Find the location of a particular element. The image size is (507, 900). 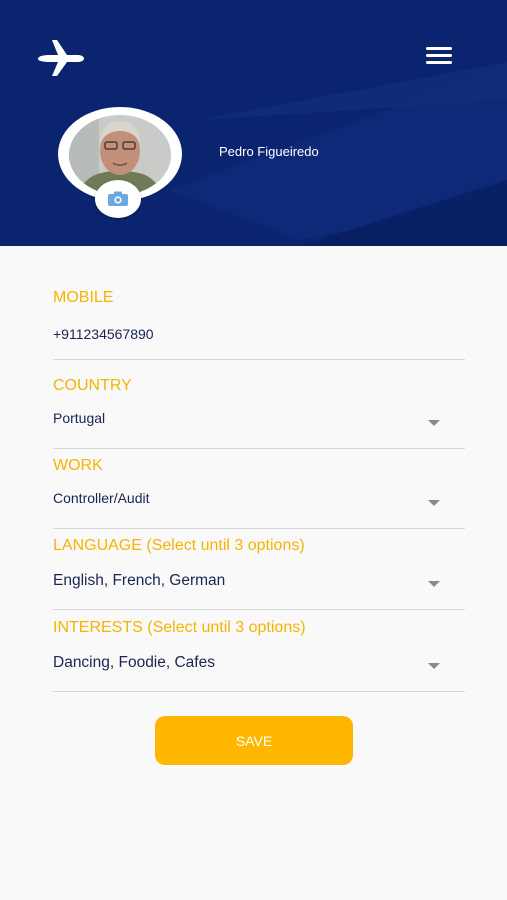

work-value: Controller/Audit is located at coordinates (101, 498).